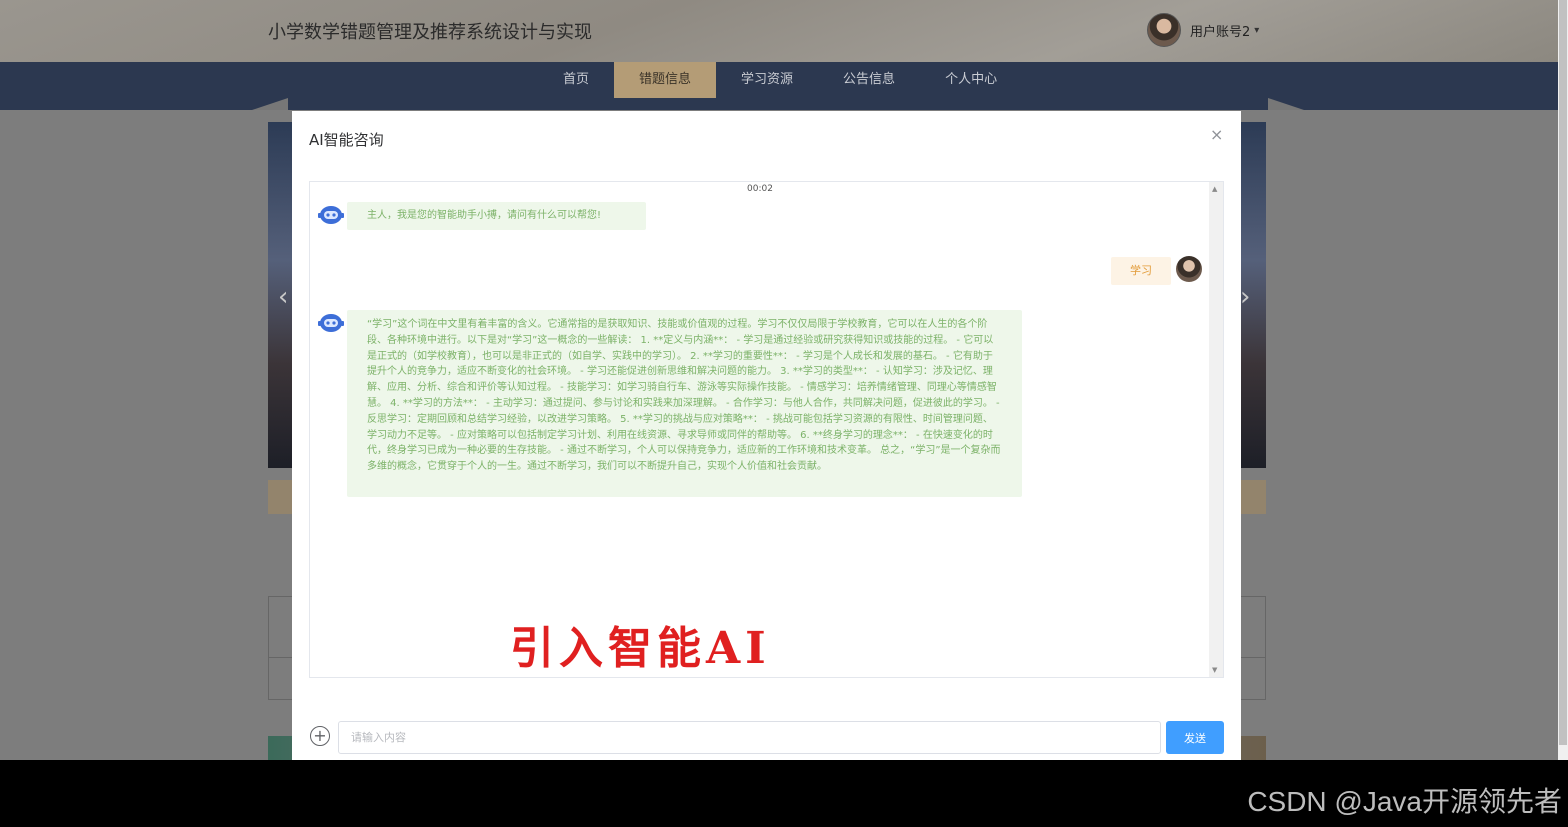 This screenshot has height=827, width=1568. I want to click on nav-decoration-left, so click(270, 104).